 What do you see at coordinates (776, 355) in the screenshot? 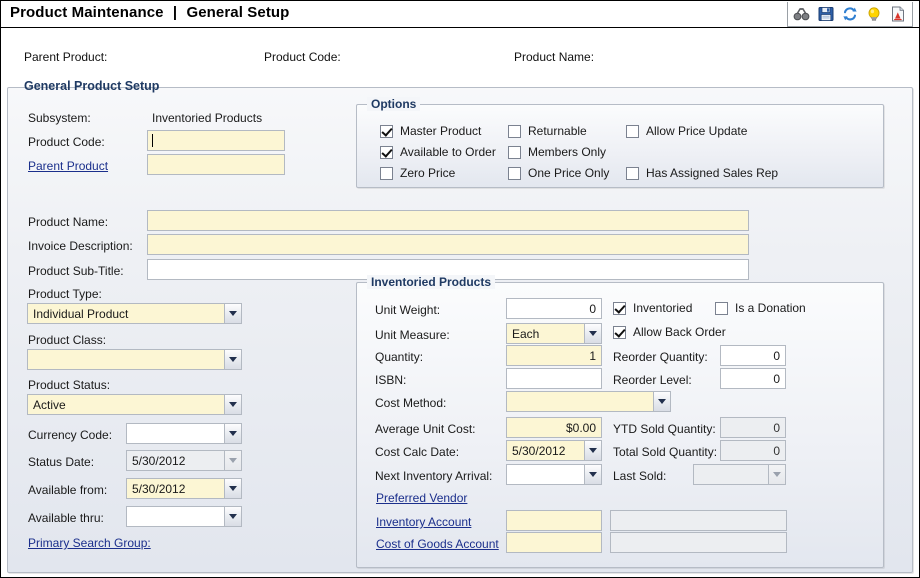
I see `reorder-quantity-input-value: 0` at bounding box center [776, 355].